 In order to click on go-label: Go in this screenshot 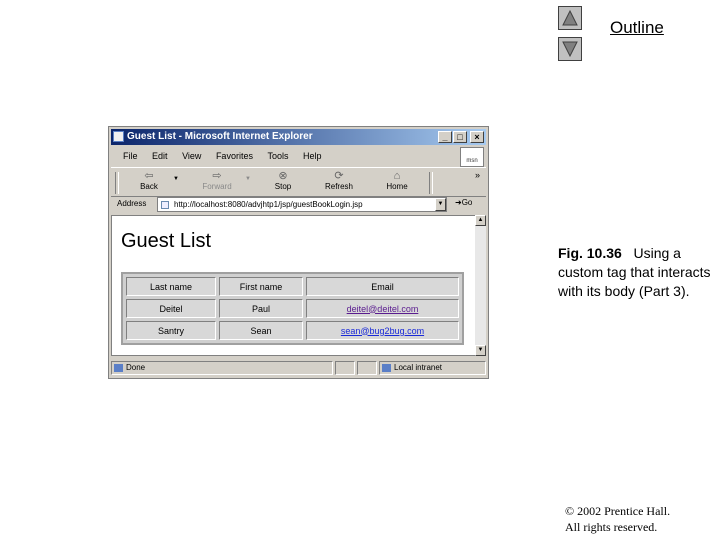, I will do `click(467, 202)`.